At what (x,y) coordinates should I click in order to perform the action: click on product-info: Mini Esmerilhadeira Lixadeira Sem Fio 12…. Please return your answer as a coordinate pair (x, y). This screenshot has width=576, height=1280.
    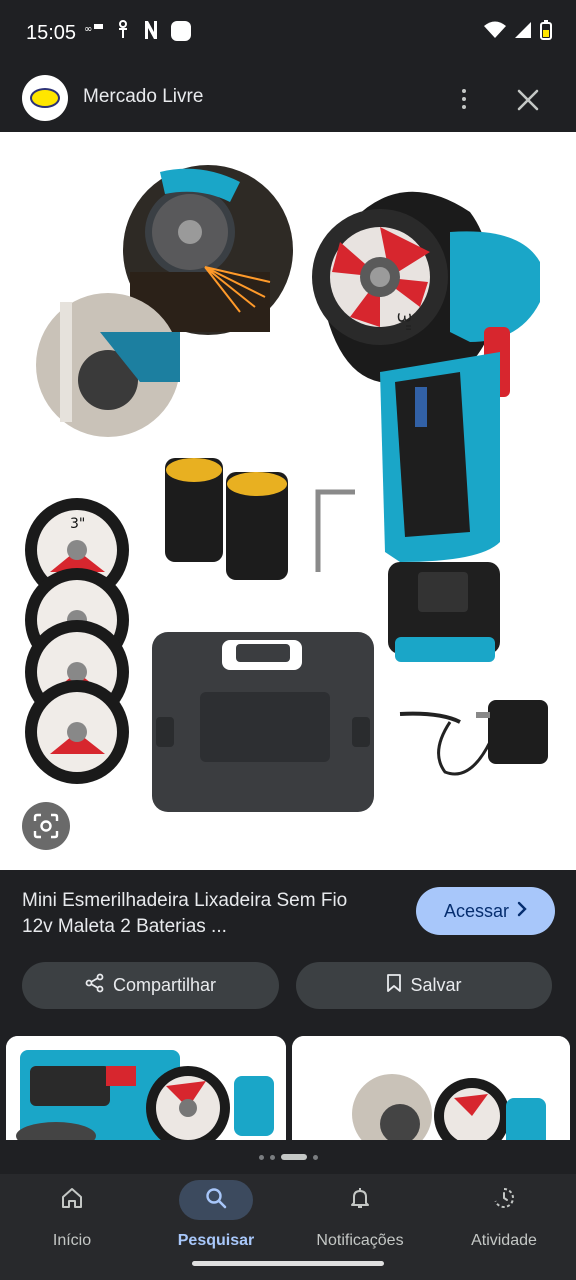
    Looking at the image, I should click on (288, 955).